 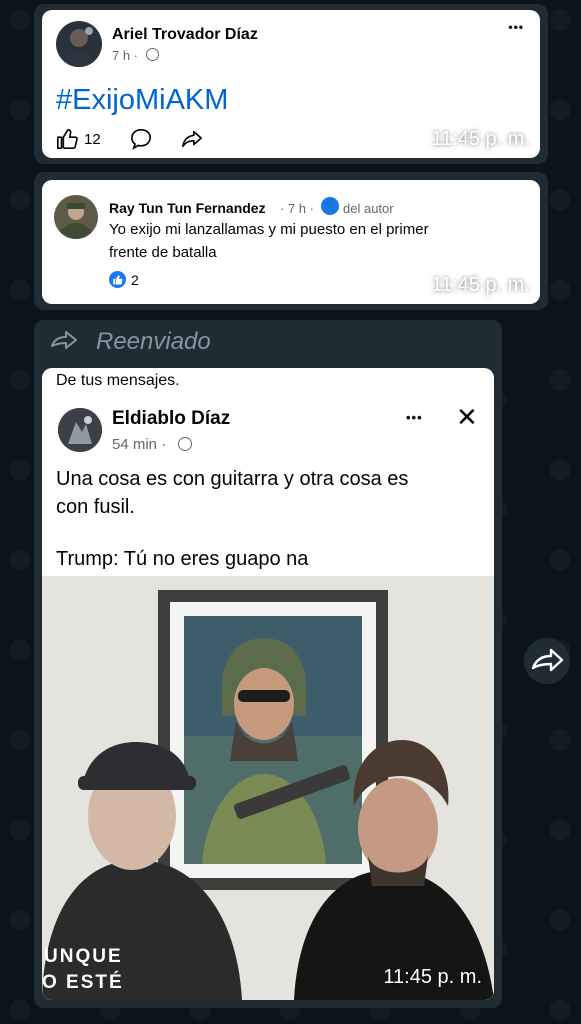 I want to click on like-icon, so click(x=67, y=139).